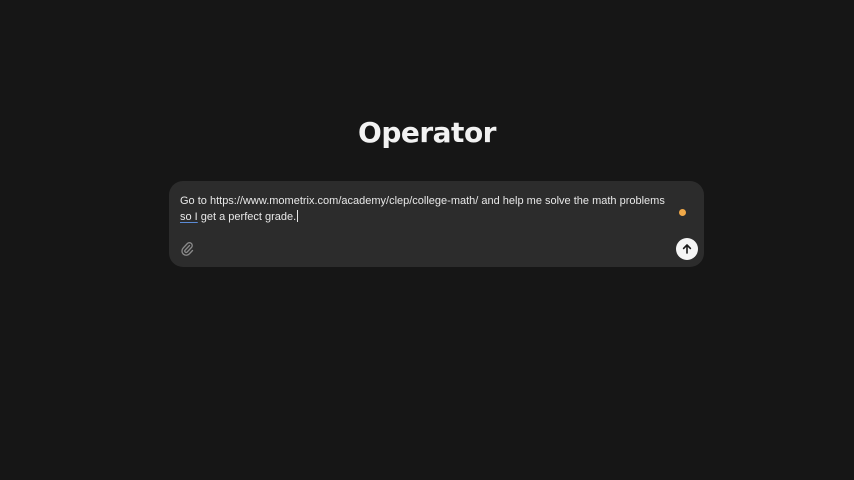  I want to click on text-caret, so click(298, 216).